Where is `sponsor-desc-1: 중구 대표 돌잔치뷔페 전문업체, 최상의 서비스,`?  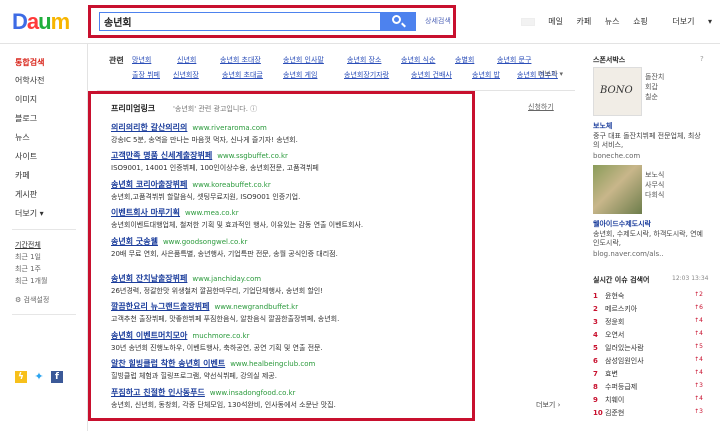 sponsor-desc-1: 중구 대표 돌잔치뷔페 전문업체, 최상의 서비스, is located at coordinates (647, 140).